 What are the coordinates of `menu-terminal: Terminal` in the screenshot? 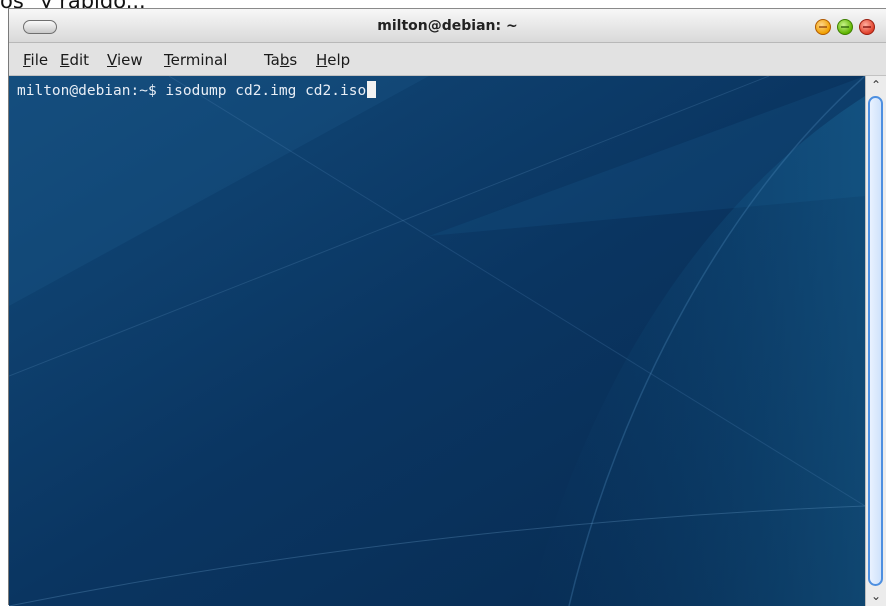 It's located at (195, 60).